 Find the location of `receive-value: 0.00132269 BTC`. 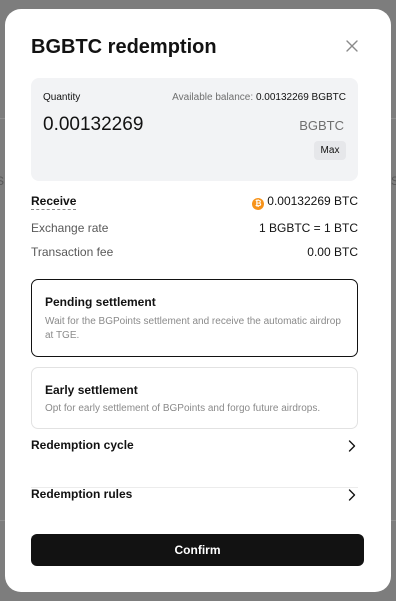

receive-value: 0.00132269 BTC is located at coordinates (312, 201).